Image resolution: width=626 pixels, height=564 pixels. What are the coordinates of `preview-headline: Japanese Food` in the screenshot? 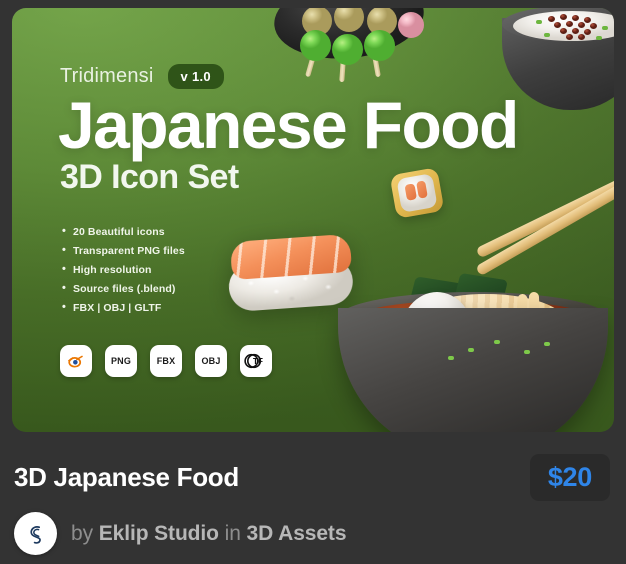 It's located at (288, 125).